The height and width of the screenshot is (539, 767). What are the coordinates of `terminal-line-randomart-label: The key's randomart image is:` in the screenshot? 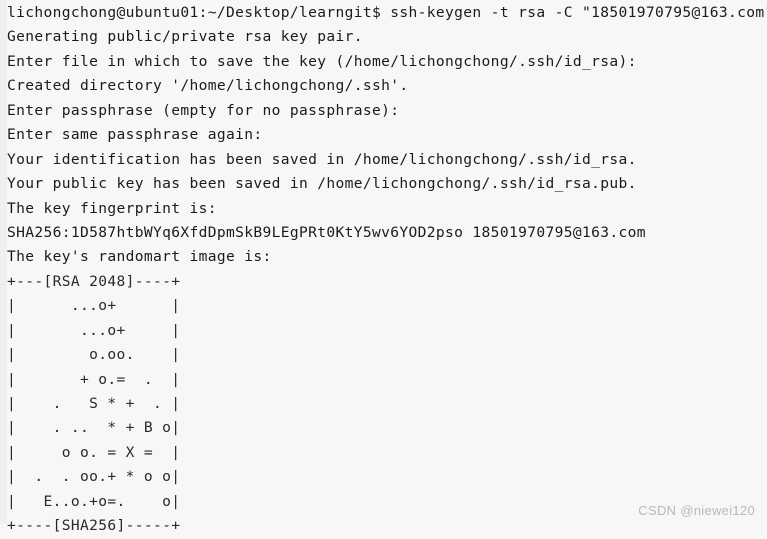 It's located at (139, 257).